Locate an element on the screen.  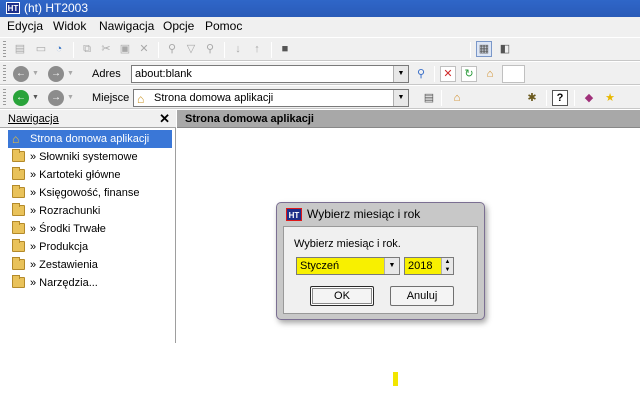
refresh-view-icon: ■ is located at coordinates (285, 49).